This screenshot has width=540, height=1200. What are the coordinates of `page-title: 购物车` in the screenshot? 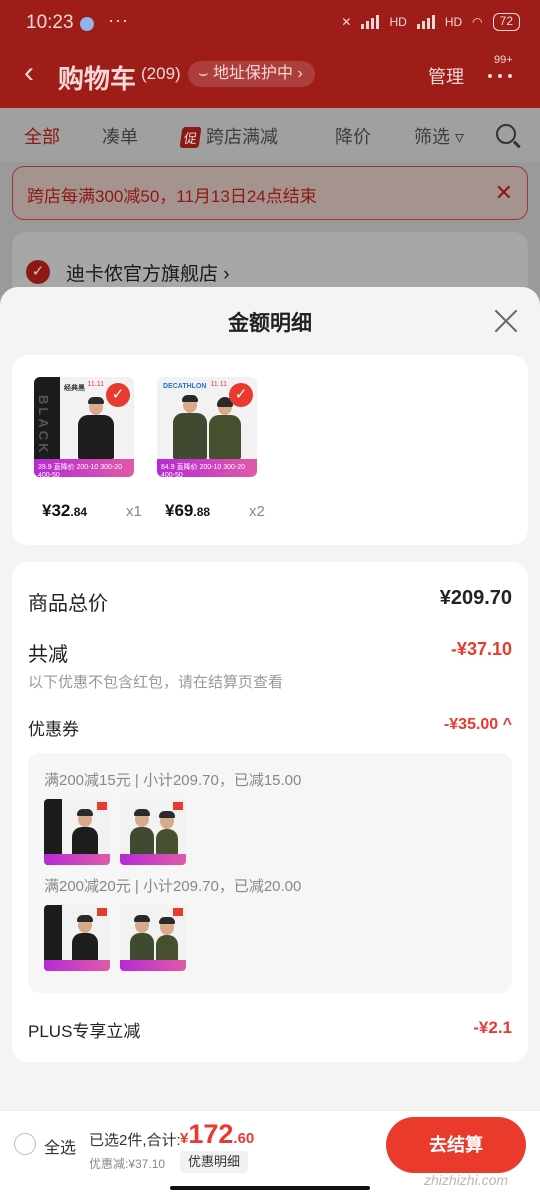 It's located at (97, 79).